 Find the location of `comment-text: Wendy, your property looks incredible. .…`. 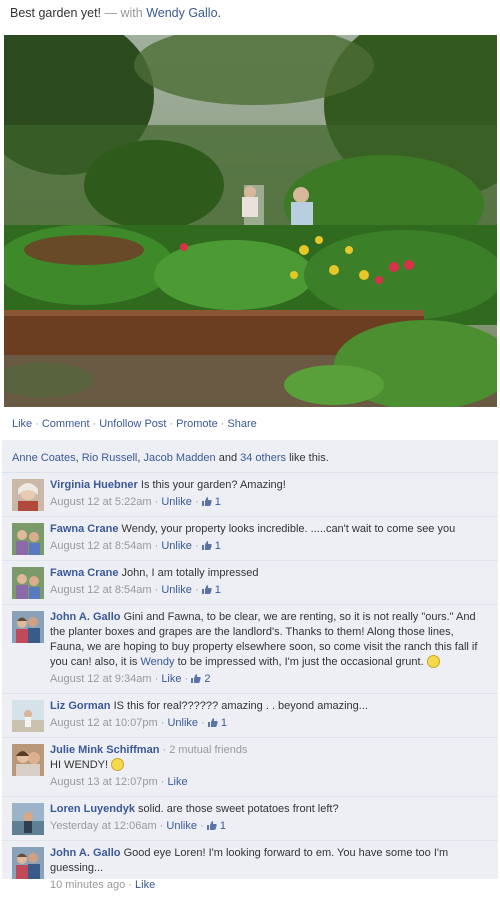

comment-text: Wendy, your property looks incredible. .… is located at coordinates (288, 529).